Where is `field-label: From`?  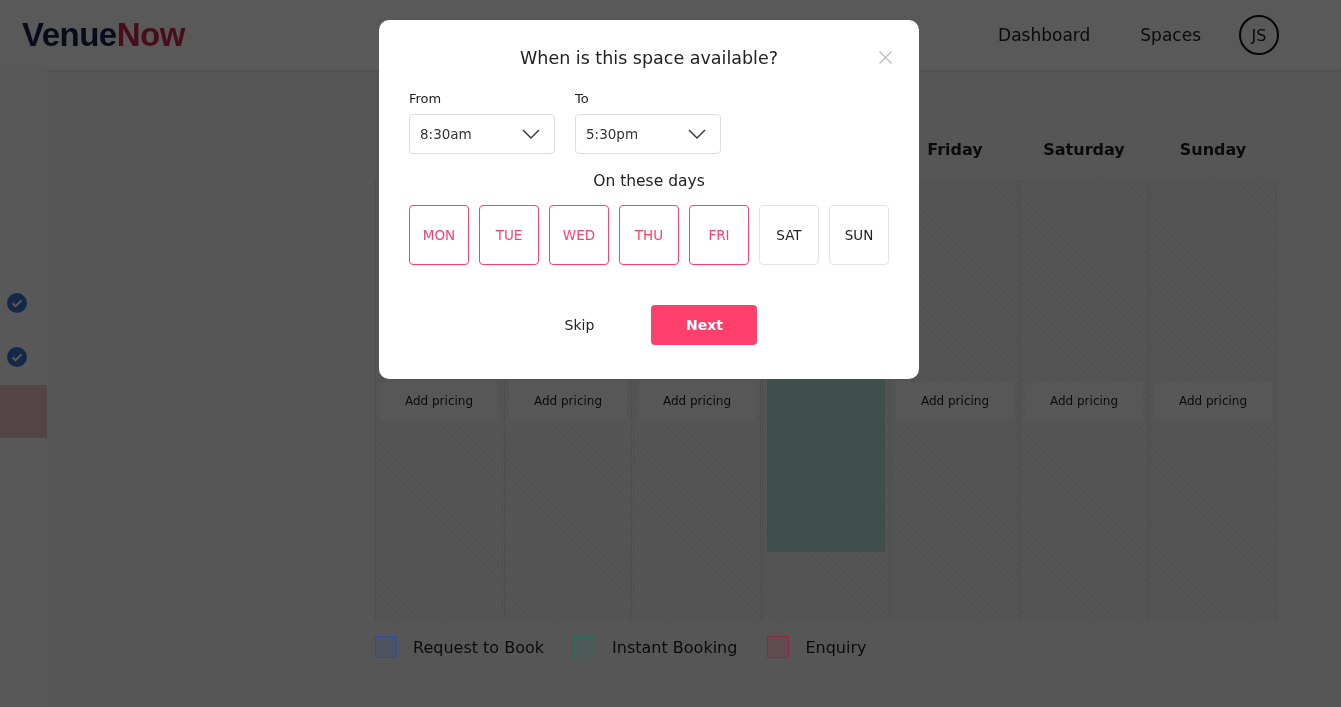 field-label: From is located at coordinates (426, 98).